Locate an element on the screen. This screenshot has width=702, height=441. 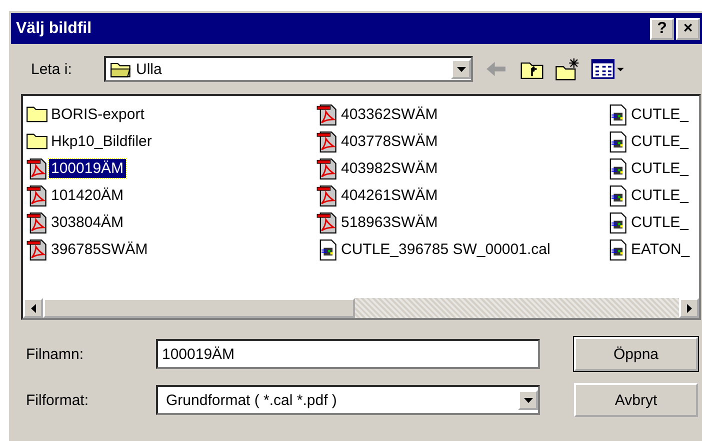
file-format-label: Filformat: is located at coordinates (58, 400).